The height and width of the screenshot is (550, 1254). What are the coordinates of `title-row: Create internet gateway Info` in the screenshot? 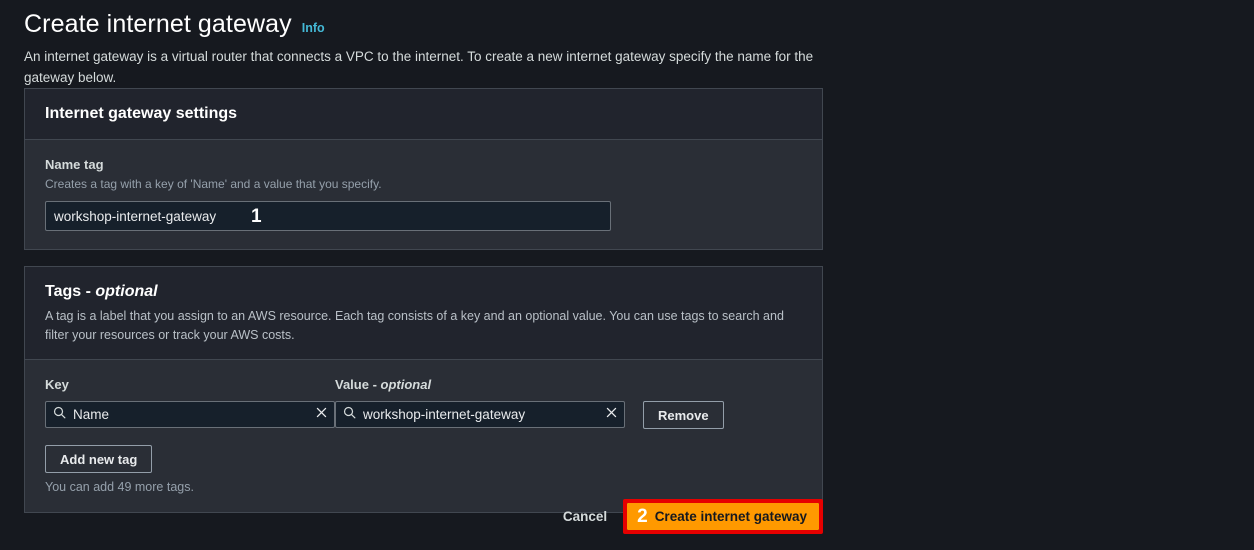 It's located at (639, 24).